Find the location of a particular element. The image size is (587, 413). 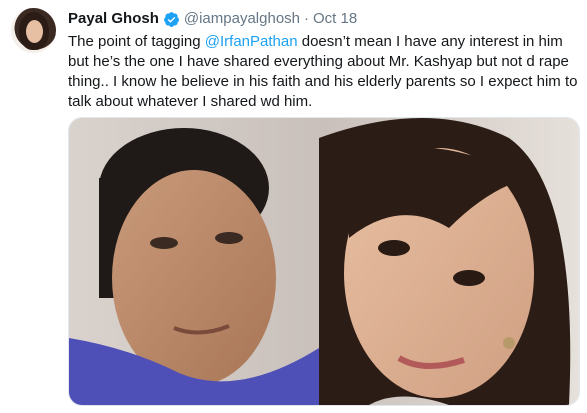

verified-badge-icon is located at coordinates (171, 19).